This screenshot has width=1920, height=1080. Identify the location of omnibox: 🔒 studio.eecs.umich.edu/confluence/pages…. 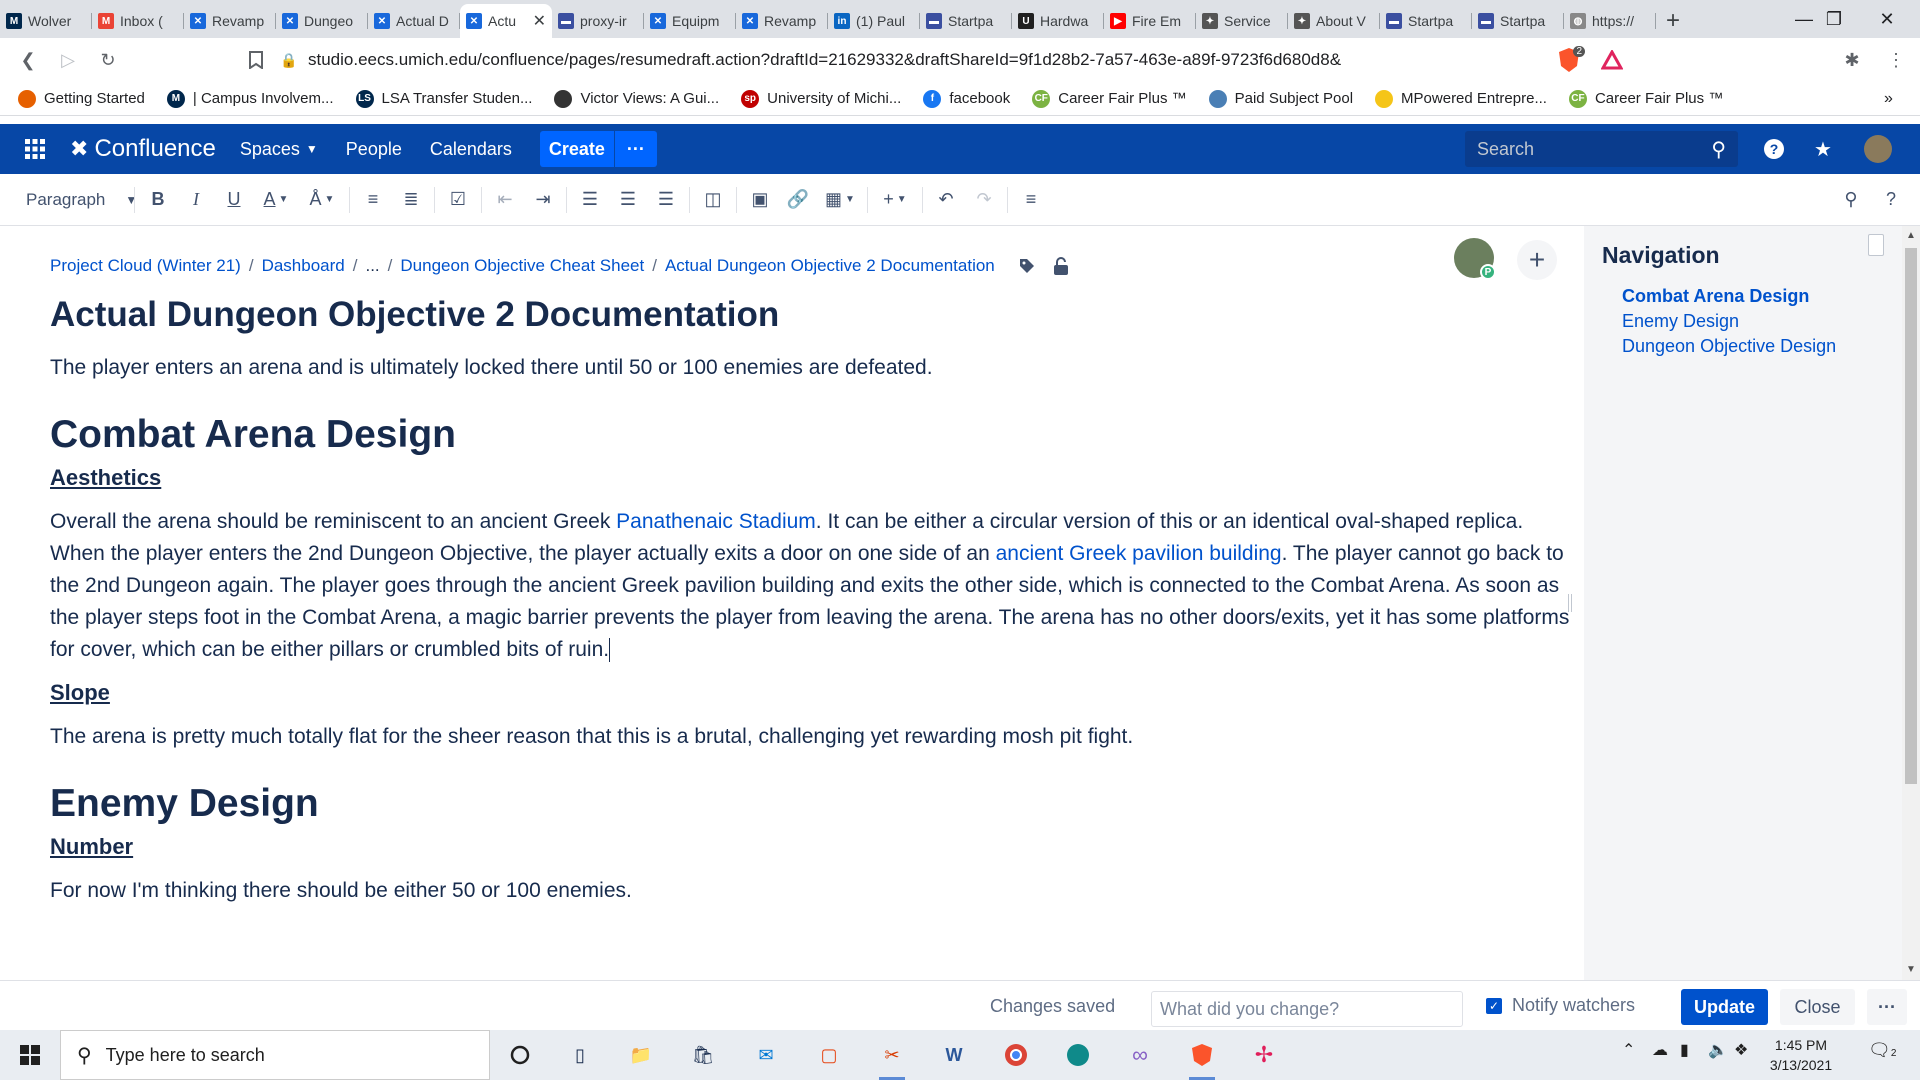
(940, 60).